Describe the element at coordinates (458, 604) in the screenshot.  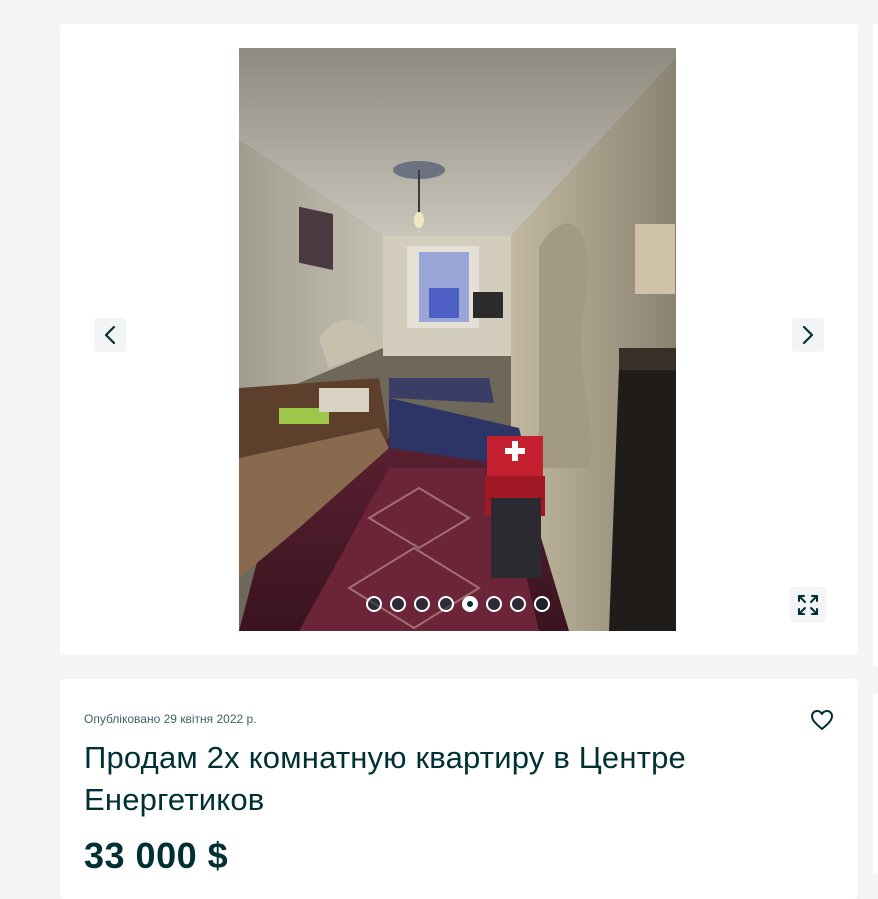
I see `slide-indicator` at that location.